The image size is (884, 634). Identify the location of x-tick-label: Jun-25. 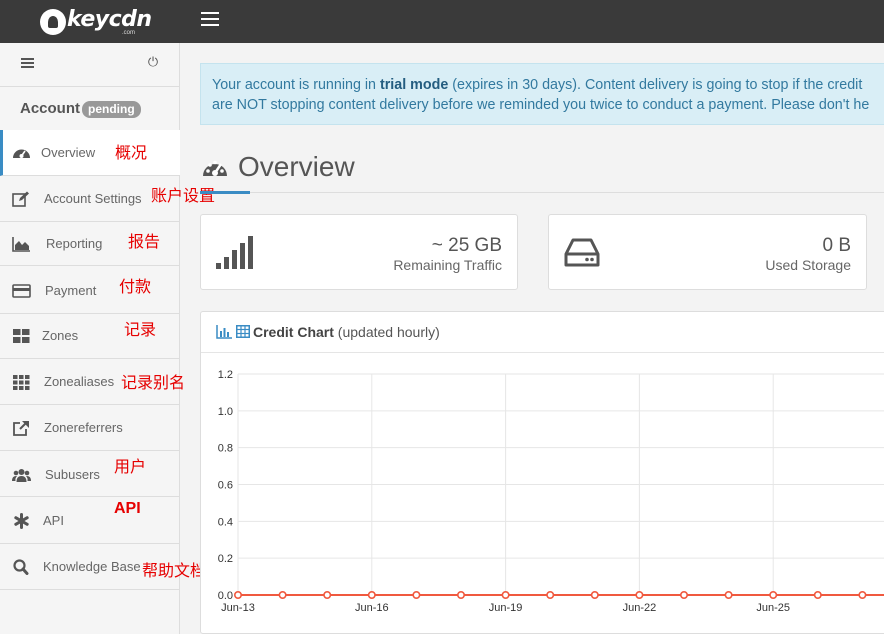
(773, 608).